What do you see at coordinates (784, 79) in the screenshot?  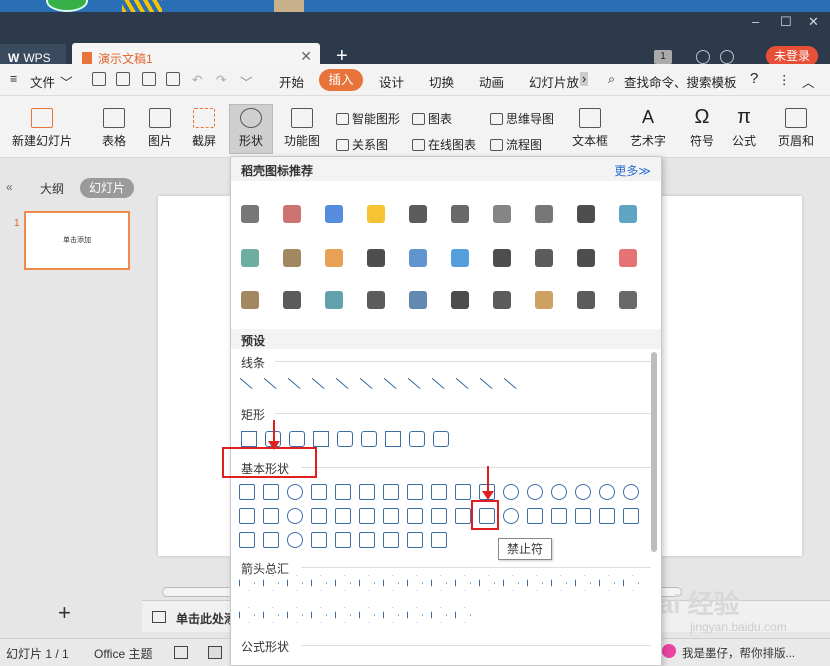 I see `more-icon: ⋮` at bounding box center [784, 79].